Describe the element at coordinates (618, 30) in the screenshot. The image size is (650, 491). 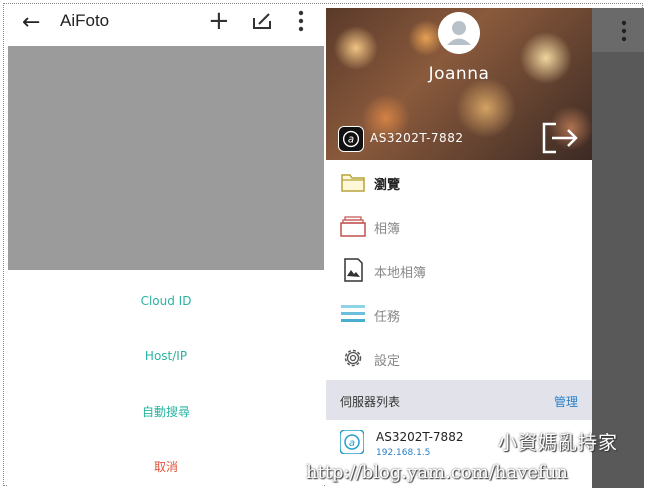
I see `dimmed-app-bar` at that location.